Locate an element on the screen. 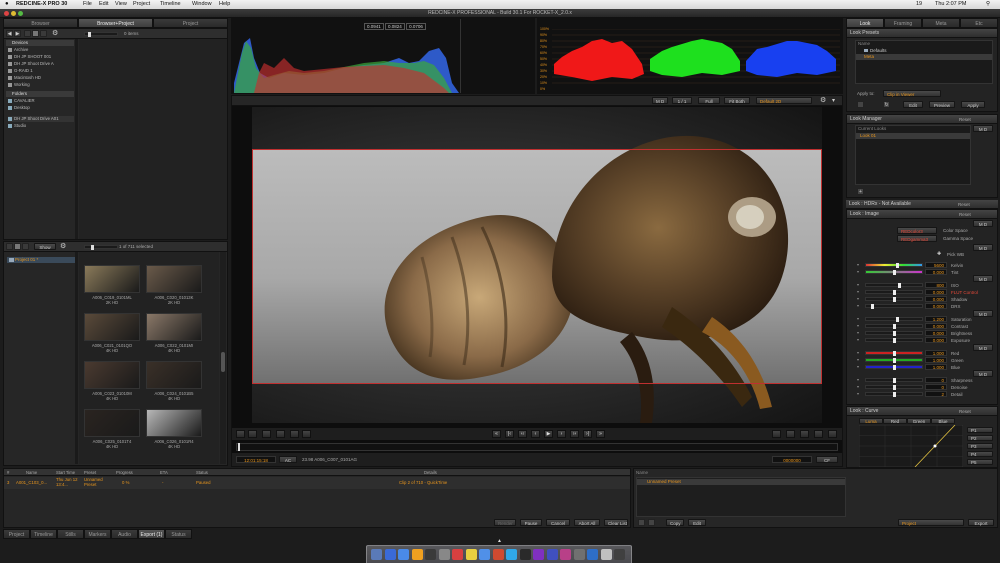 This screenshot has height=563, width=1000. eyedropper-icon: ✚ is located at coordinates (939, 254).